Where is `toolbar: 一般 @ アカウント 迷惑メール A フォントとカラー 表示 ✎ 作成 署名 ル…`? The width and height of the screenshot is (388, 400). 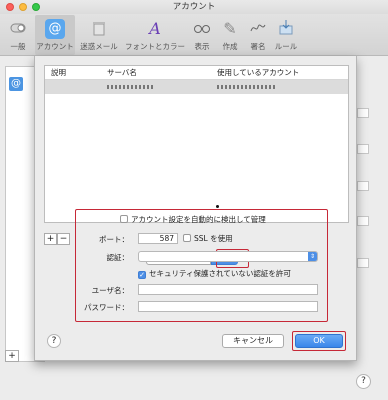 toolbar: 一般 @ アカウント 迷惑メール A フォントとカラー 表示 ✎ 作成 署名 ル… is located at coordinates (194, 35).